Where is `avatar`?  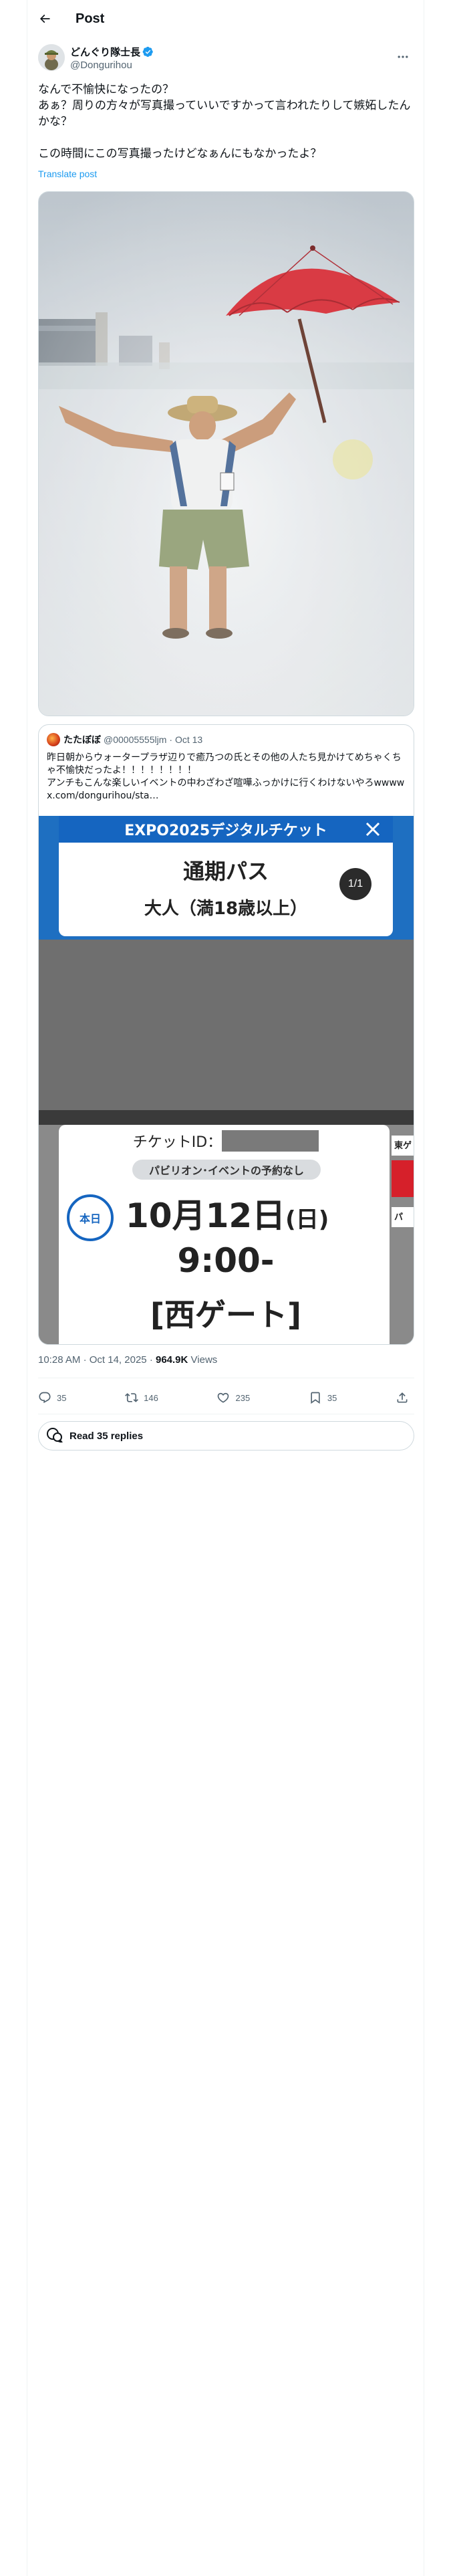
avatar is located at coordinates (51, 57).